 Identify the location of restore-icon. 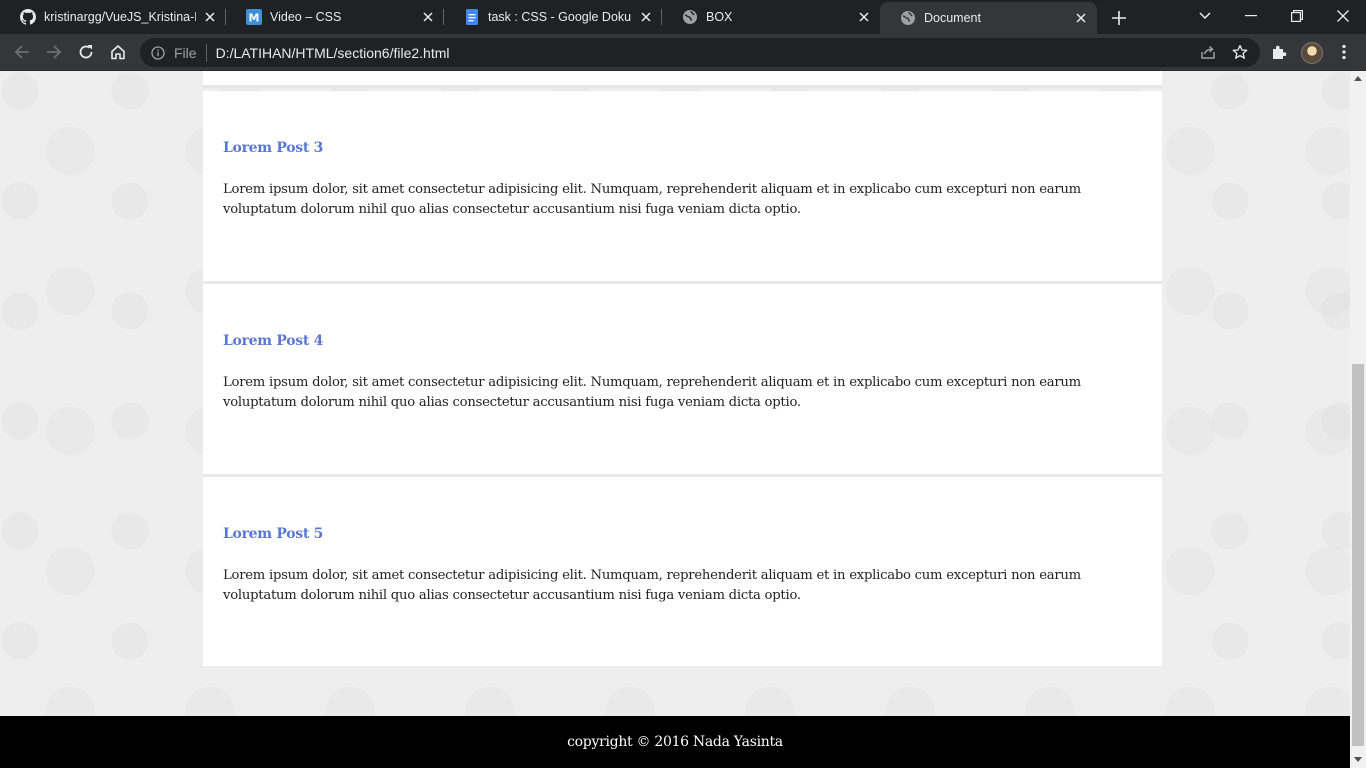
(1297, 16).